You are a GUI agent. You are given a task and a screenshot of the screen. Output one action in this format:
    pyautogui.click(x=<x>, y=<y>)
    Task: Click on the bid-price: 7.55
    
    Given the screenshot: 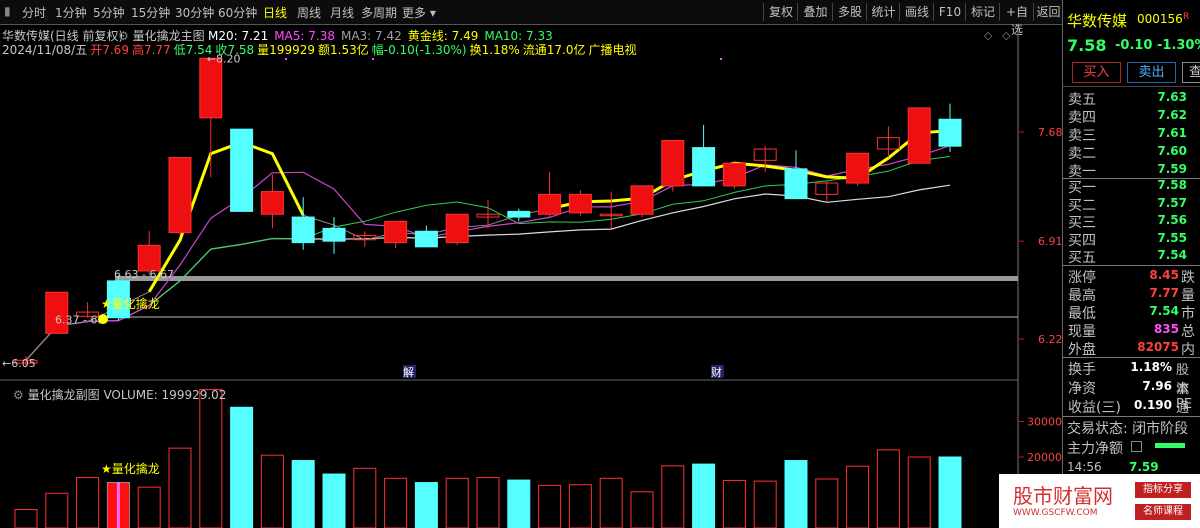 What is the action you would take?
    pyautogui.click(x=1172, y=237)
    